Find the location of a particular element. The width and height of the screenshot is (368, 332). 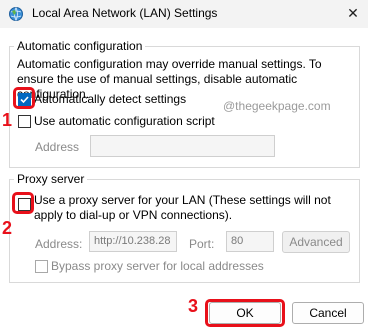

auto-config-address-label: Address is located at coordinates (57, 147).